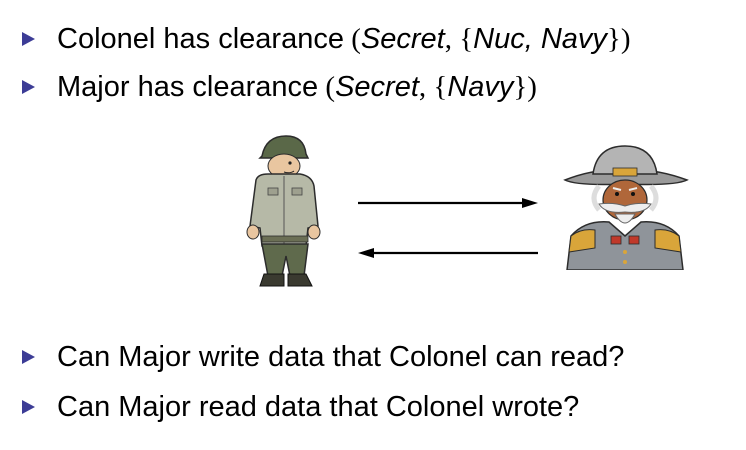 The image size is (746, 450). I want to click on exchange-arrows, so click(450, 225).